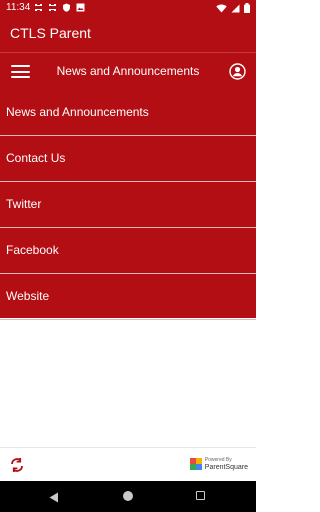  What do you see at coordinates (66, 7) in the screenshot?
I see `shield-icon` at bounding box center [66, 7].